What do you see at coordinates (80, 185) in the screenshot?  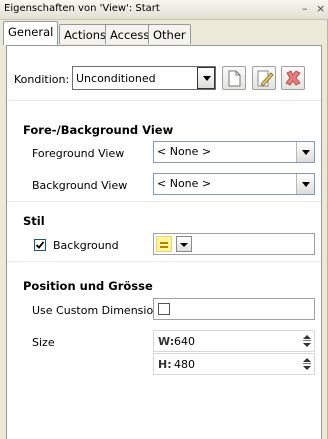 I see `background-view-label: Background View` at bounding box center [80, 185].